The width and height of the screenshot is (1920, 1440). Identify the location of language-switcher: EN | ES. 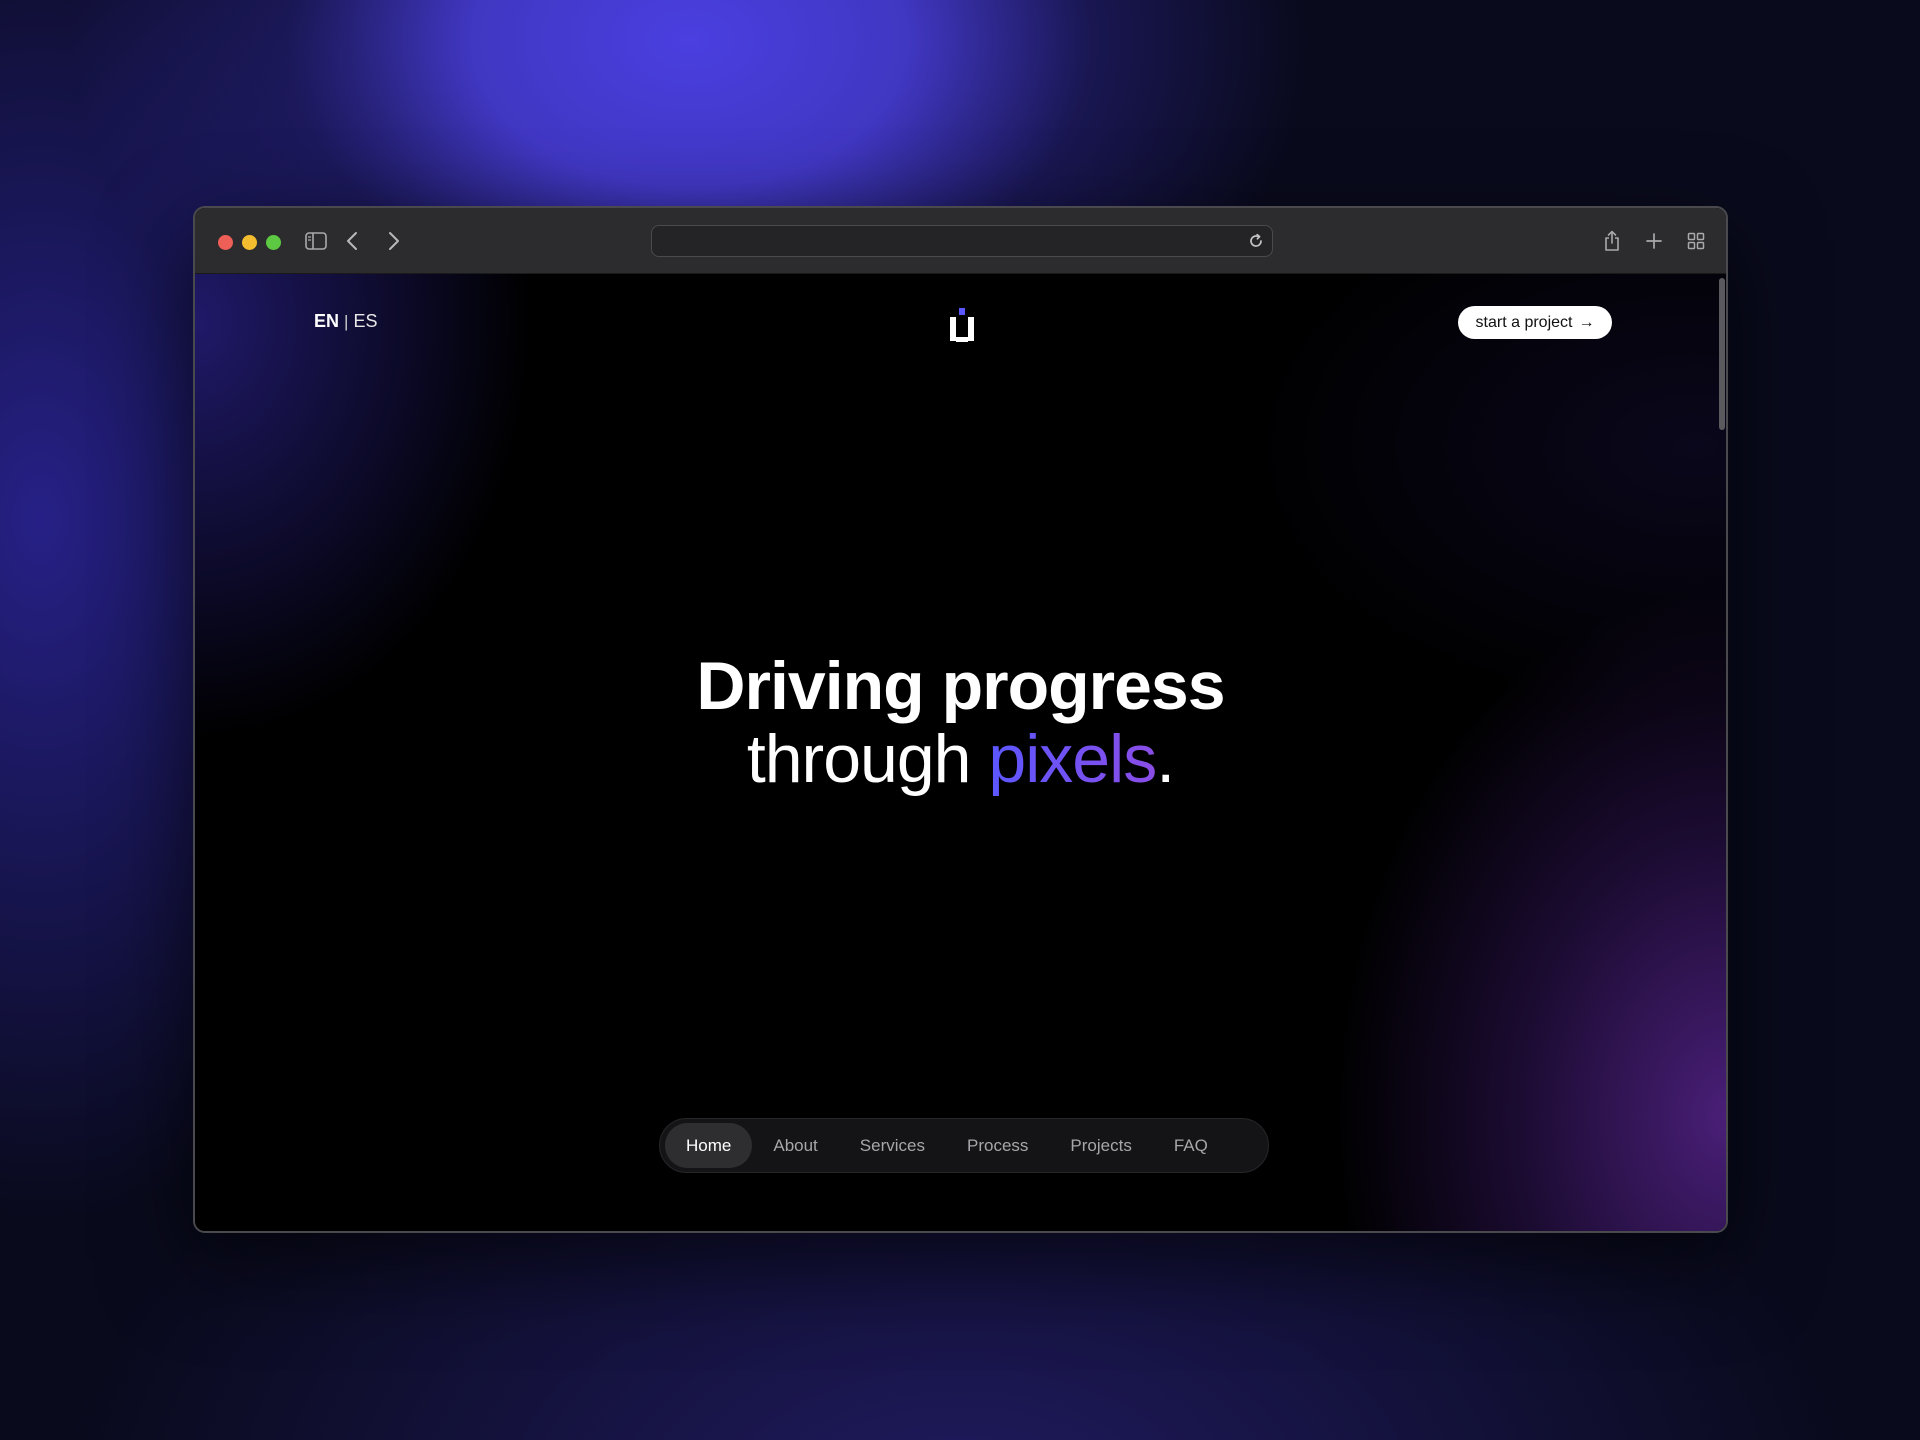
(345, 321).